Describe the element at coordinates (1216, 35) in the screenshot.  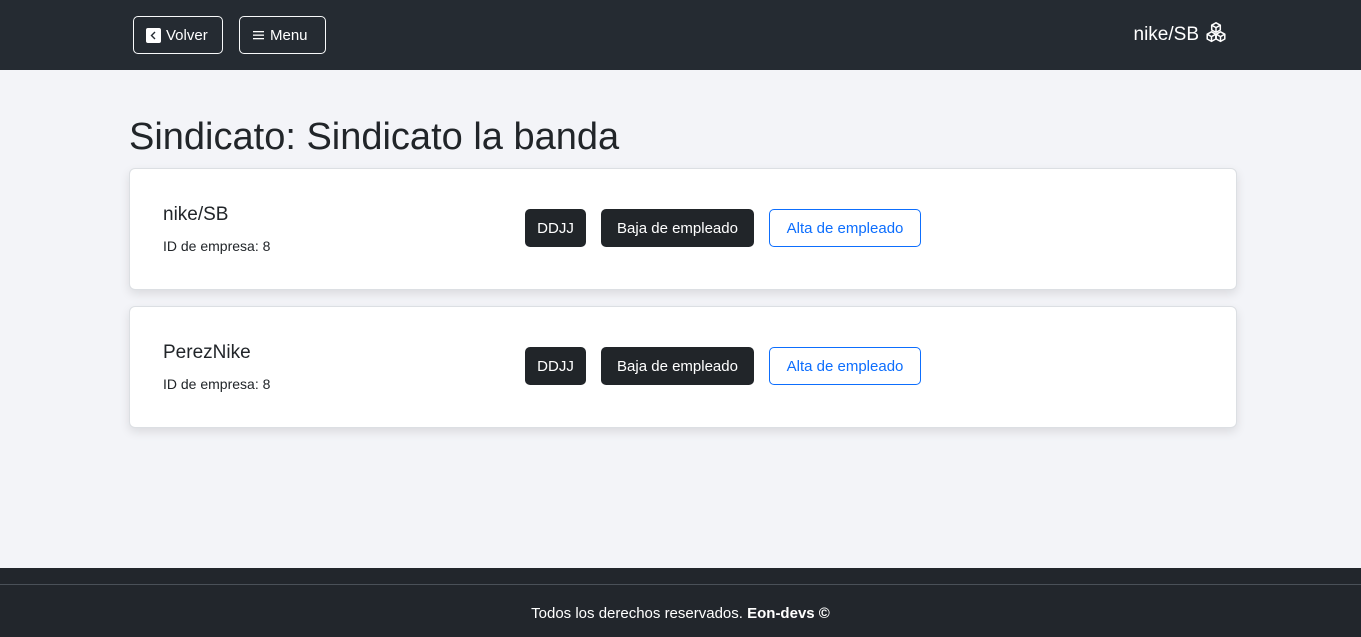
I see `boxes-icon` at that location.